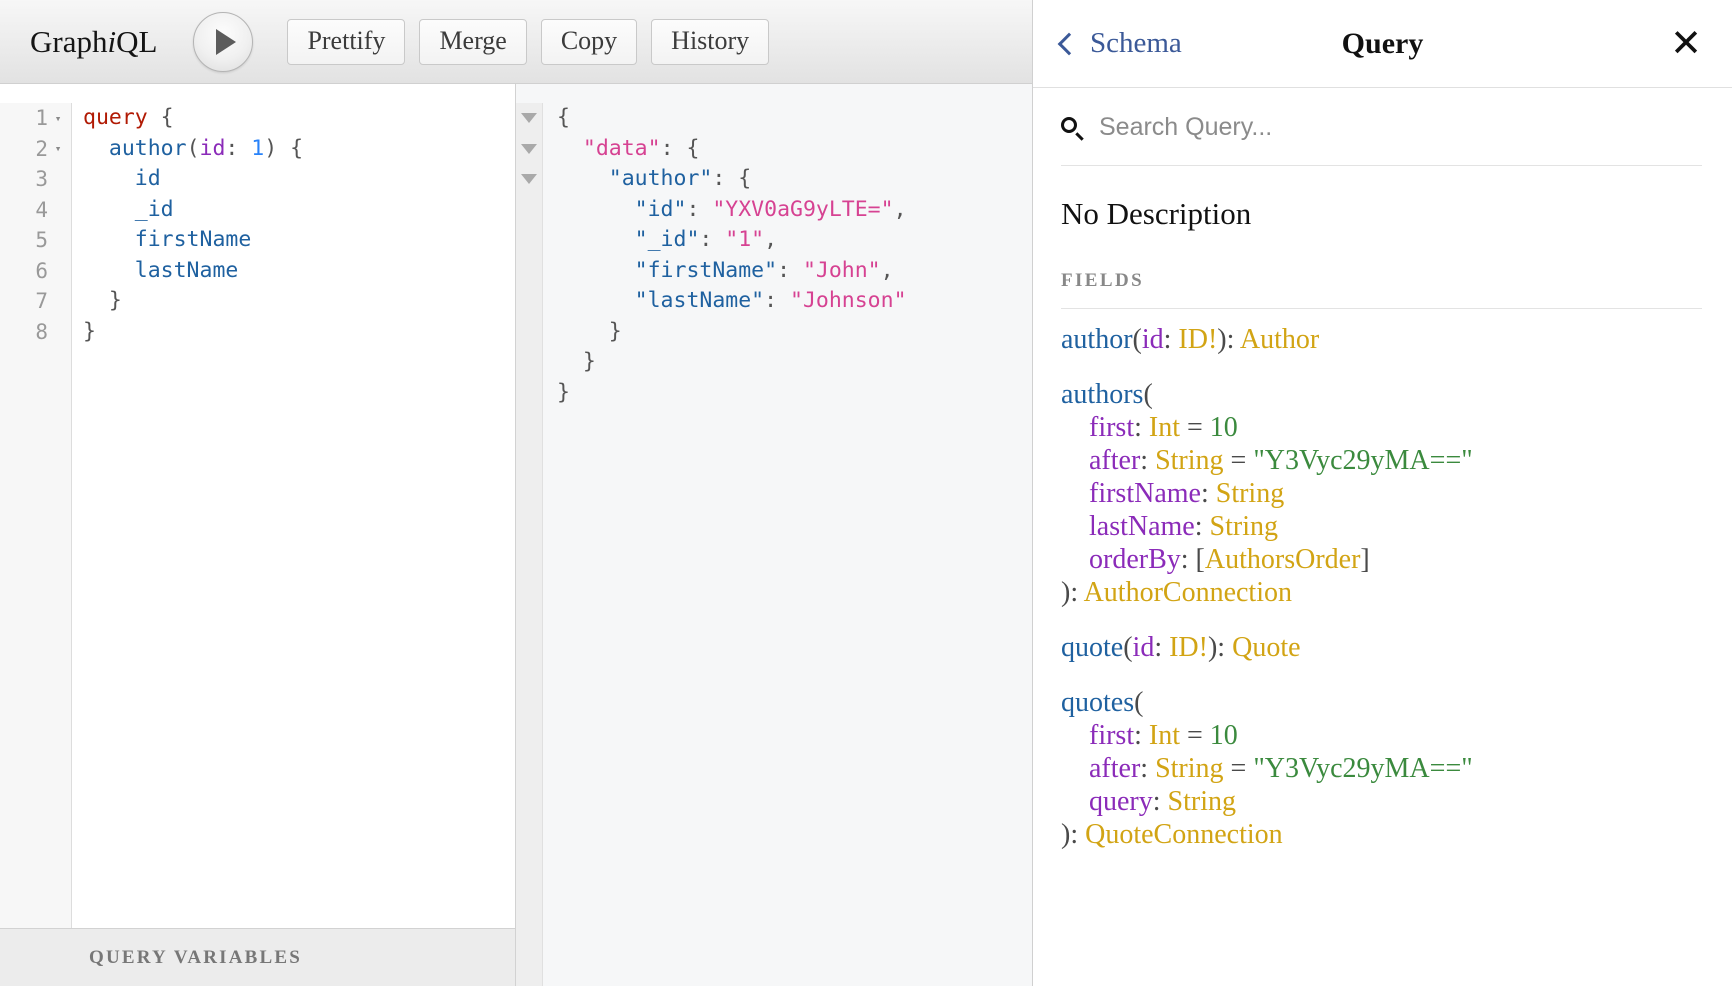 The width and height of the screenshot is (1732, 986). What do you see at coordinates (41, 301) in the screenshot?
I see `line-number: 7▾` at bounding box center [41, 301].